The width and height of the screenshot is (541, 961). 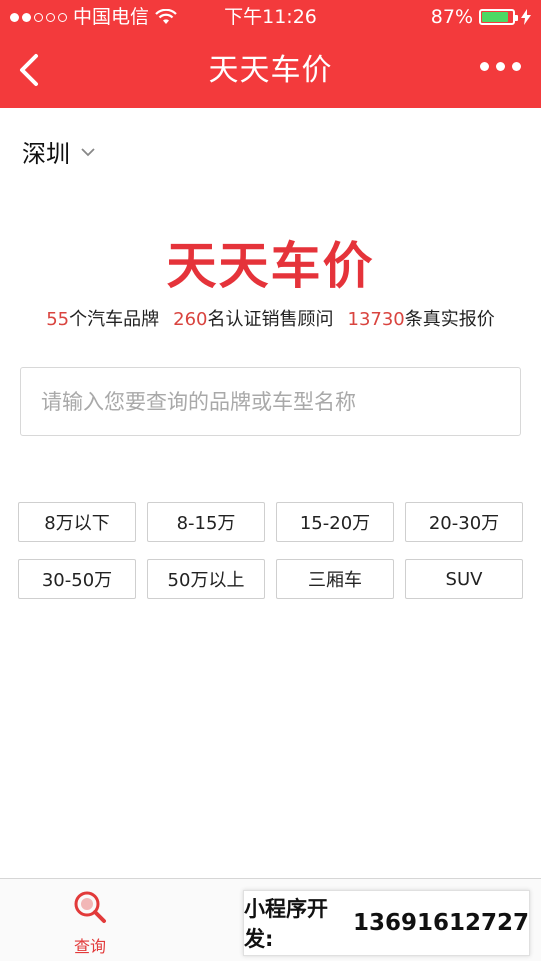 What do you see at coordinates (88, 151) in the screenshot?
I see `chevron-down-icon` at bounding box center [88, 151].